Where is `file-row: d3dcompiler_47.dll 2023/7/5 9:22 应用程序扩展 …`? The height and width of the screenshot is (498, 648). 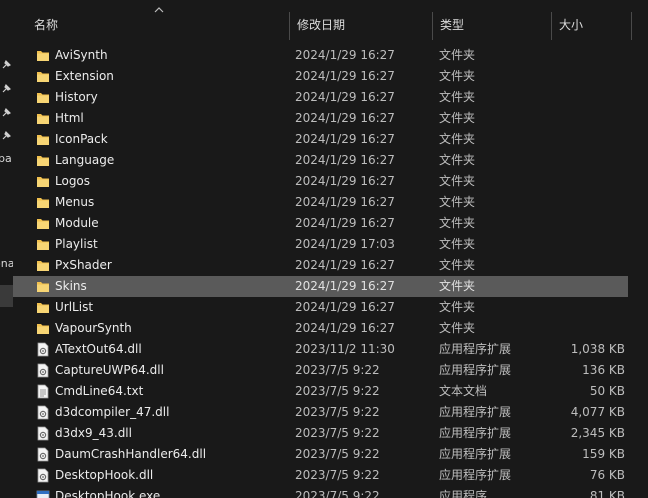
file-row: d3dcompiler_47.dll 2023/7/5 9:22 应用程序扩展 … is located at coordinates (330, 412).